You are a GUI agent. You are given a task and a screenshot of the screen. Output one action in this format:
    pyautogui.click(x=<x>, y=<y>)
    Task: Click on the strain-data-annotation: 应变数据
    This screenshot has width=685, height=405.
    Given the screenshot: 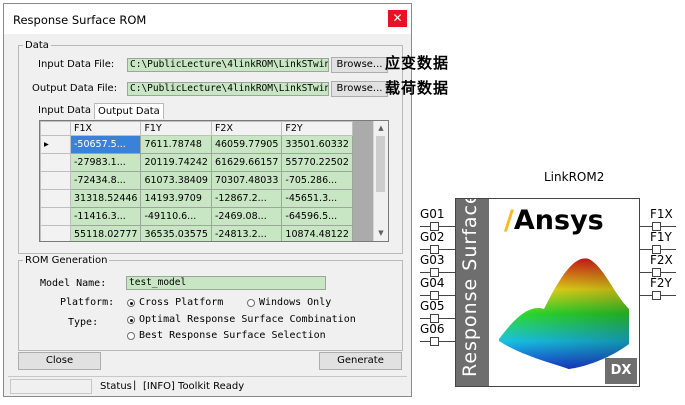 What is the action you would take?
    pyautogui.click(x=417, y=63)
    